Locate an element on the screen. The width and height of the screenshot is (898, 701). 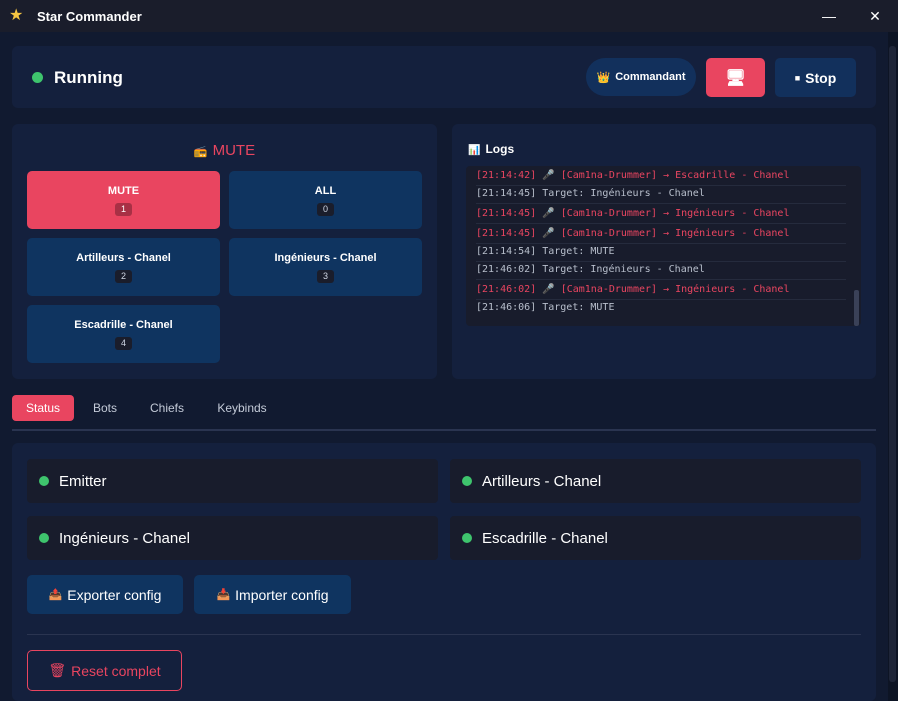
target-label: MUTE is located at coordinates (123, 191).